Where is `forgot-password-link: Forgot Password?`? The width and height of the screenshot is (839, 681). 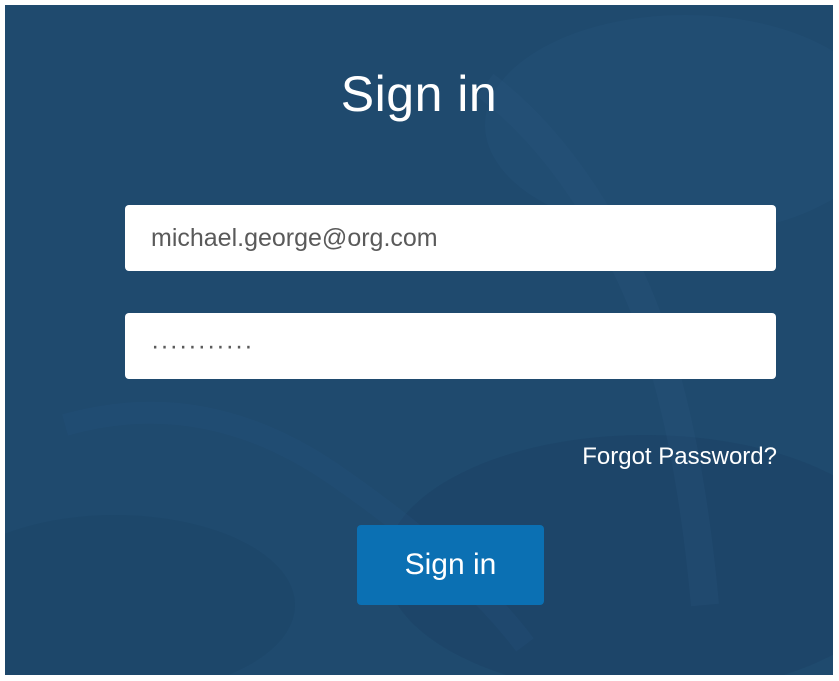 forgot-password-link: Forgot Password? is located at coordinates (679, 457).